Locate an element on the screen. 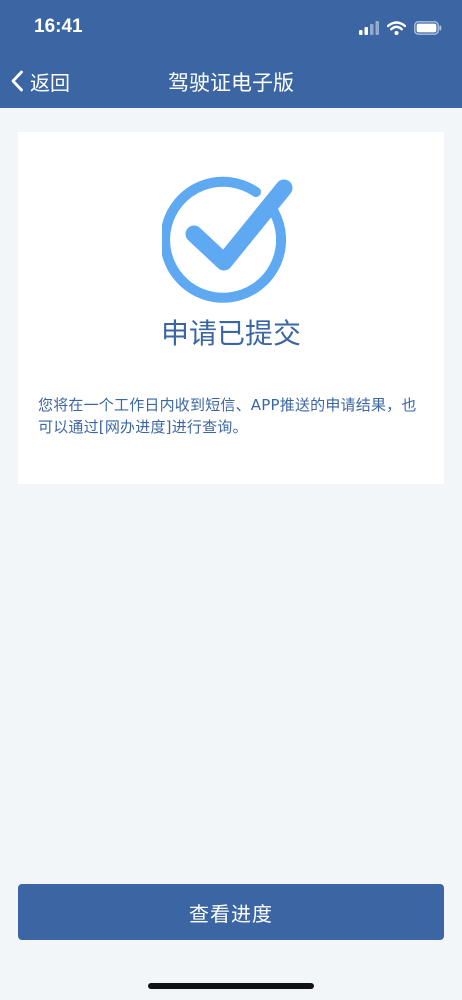 This screenshot has height=1000, width=462. navigation-bar: 返回 驾驶证电子版 is located at coordinates (231, 81).